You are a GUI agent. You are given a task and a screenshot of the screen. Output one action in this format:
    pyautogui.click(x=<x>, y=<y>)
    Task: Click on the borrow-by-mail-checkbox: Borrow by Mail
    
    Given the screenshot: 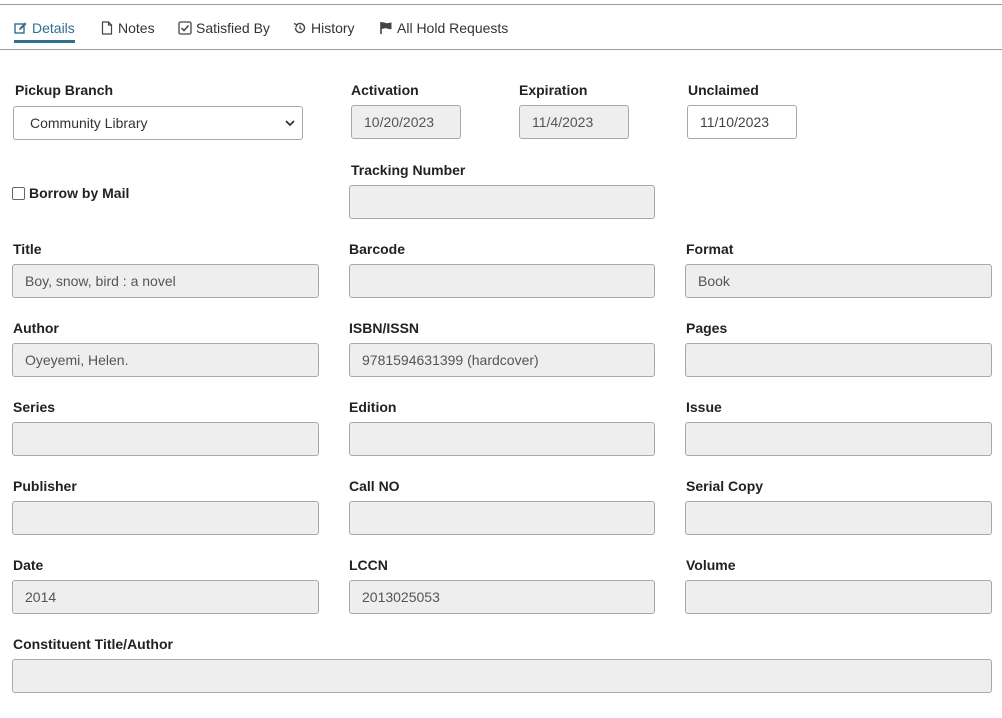 What is the action you would take?
    pyautogui.click(x=70, y=193)
    